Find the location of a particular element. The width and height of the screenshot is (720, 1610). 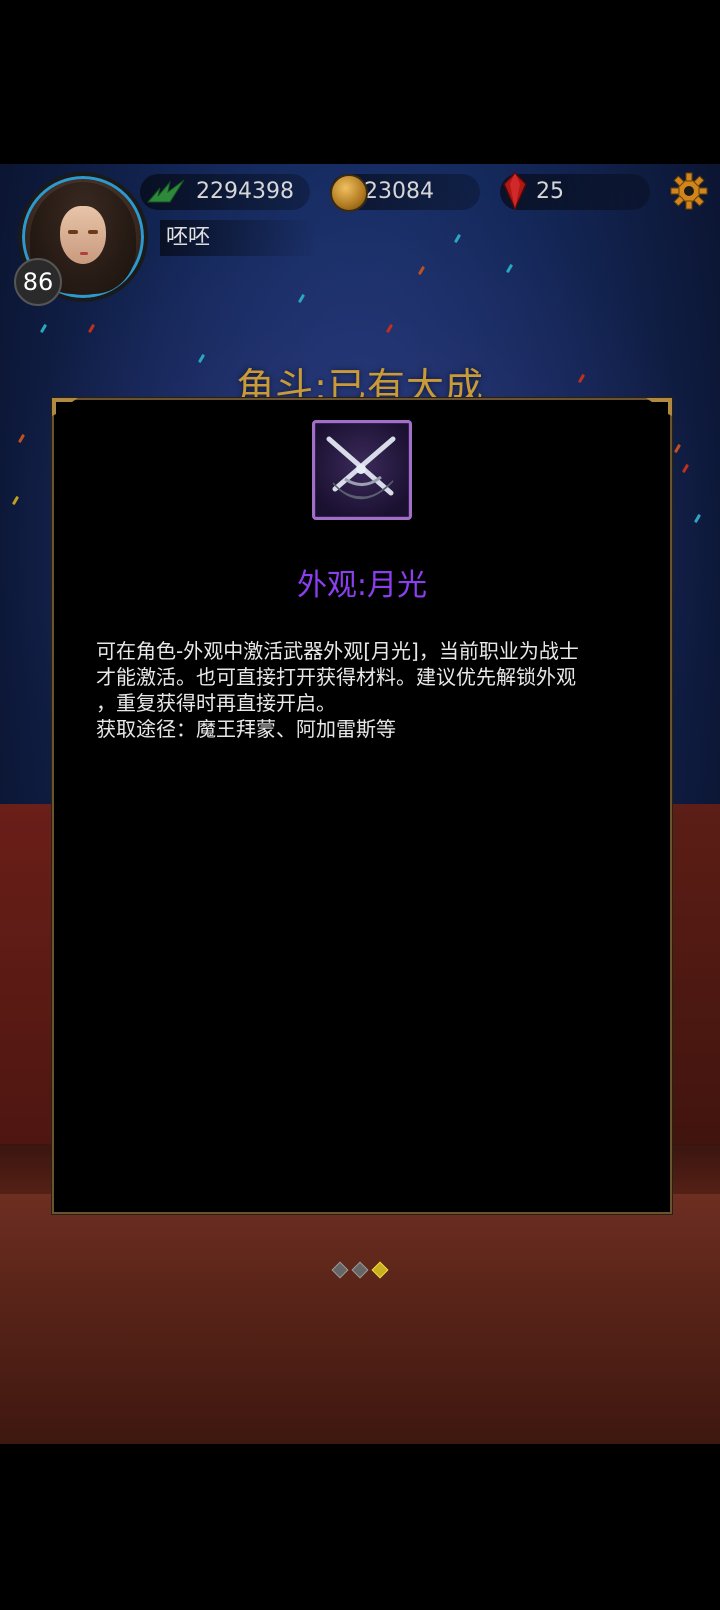

description-line: 可在角色-外观中激活武器外观[月光]，当前职业为战士 is located at coordinates (337, 651).